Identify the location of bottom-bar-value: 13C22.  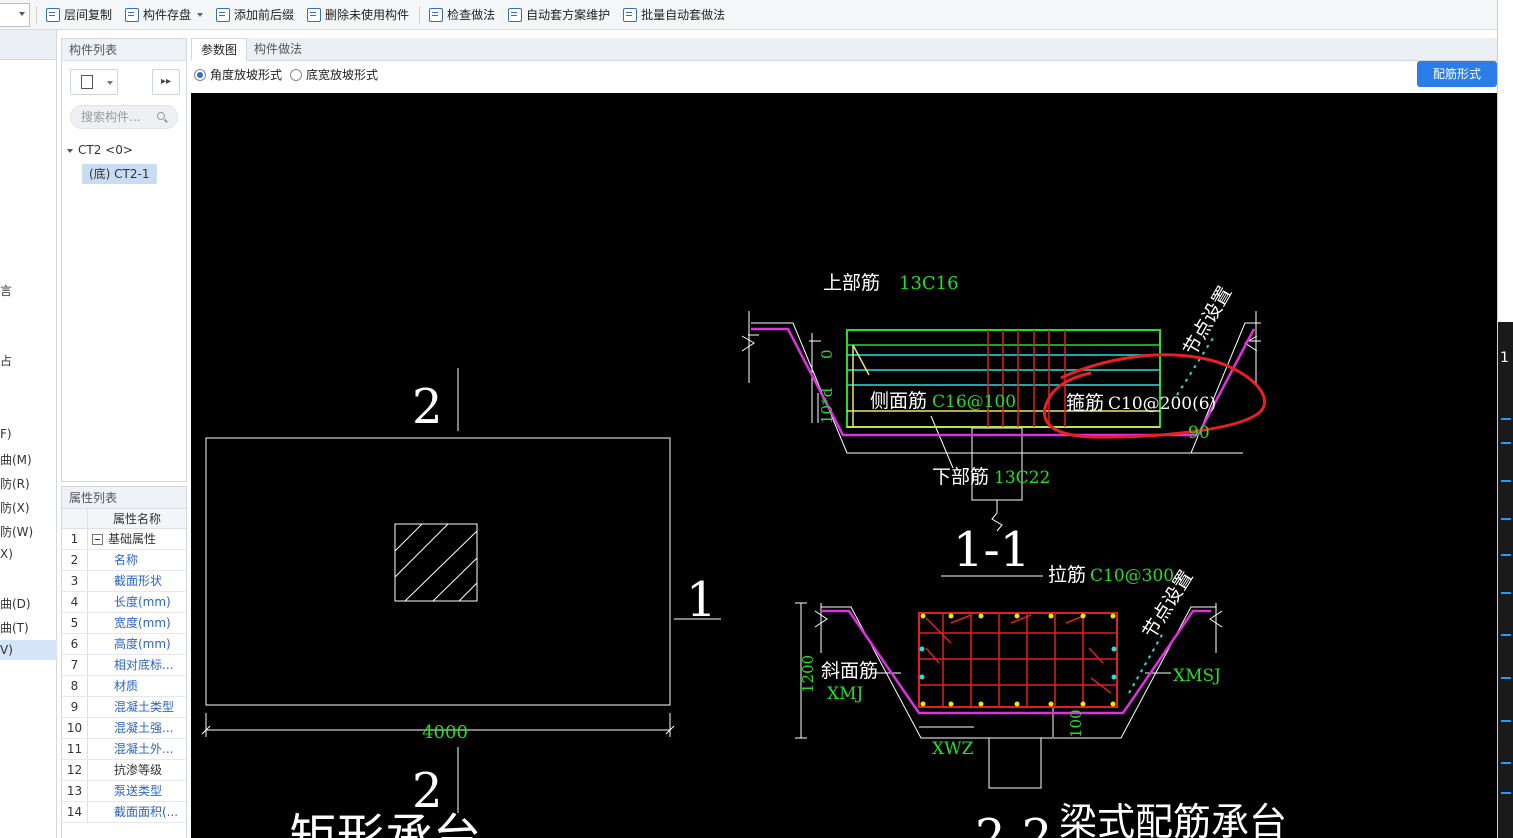
(1022, 478).